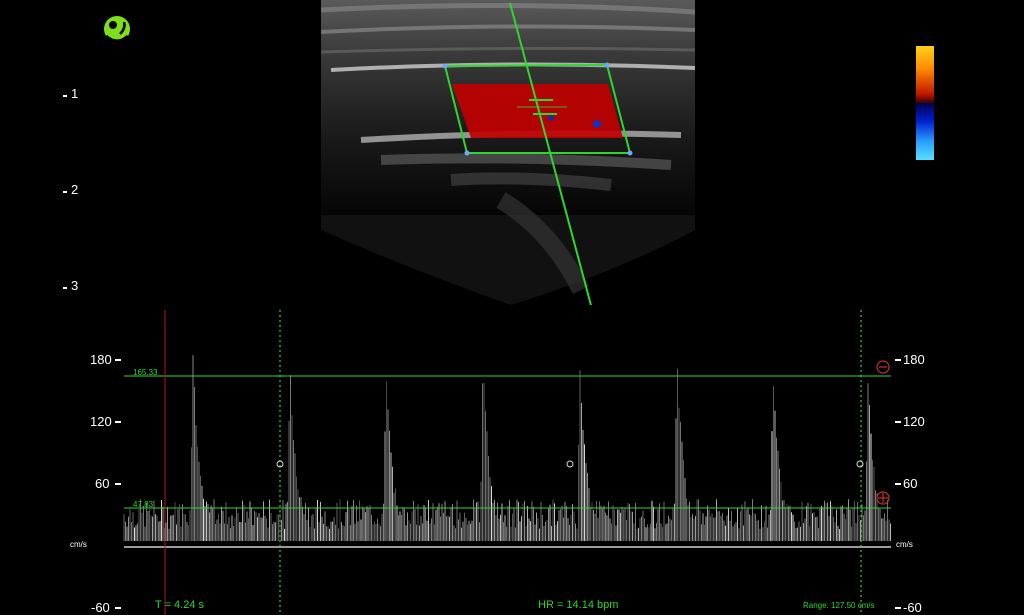 Image resolution: width=1024 pixels, height=615 pixels. What do you see at coordinates (839, 605) in the screenshot?
I see `velocity-range-readout: Range: 127.50 cm/s` at bounding box center [839, 605].